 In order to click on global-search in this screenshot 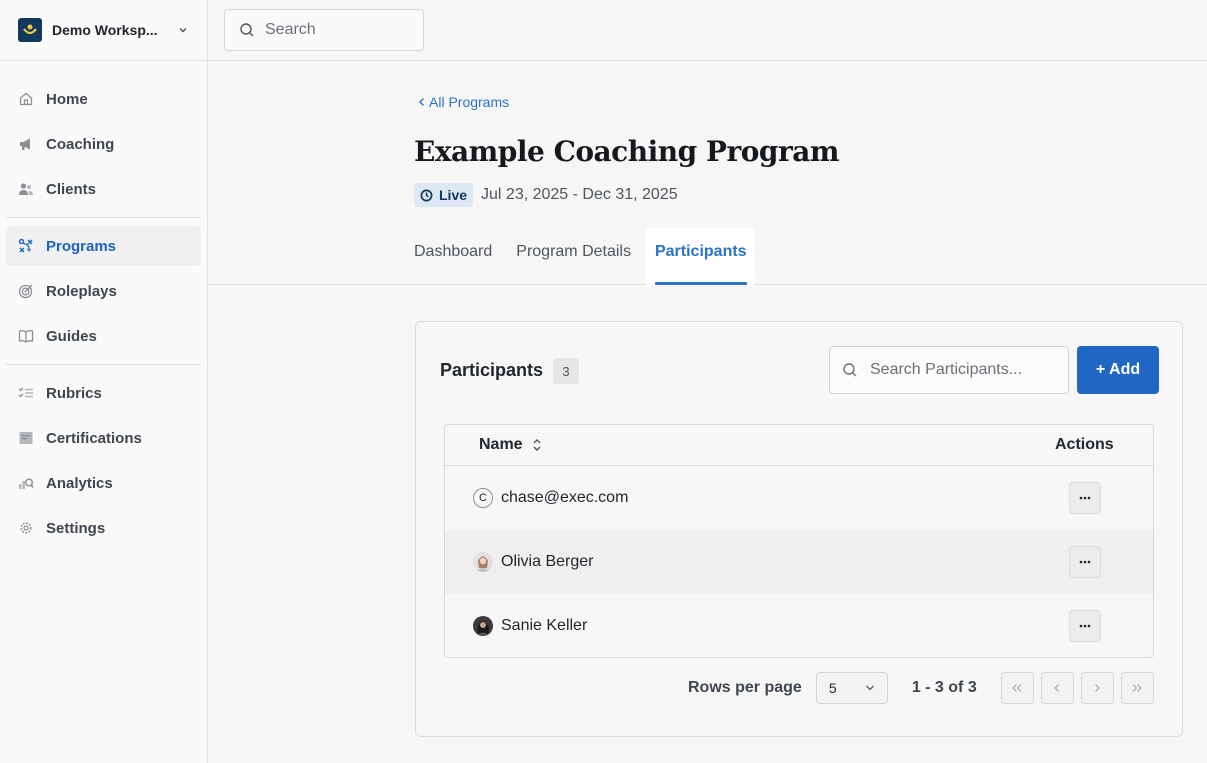, I will do `click(324, 30)`.